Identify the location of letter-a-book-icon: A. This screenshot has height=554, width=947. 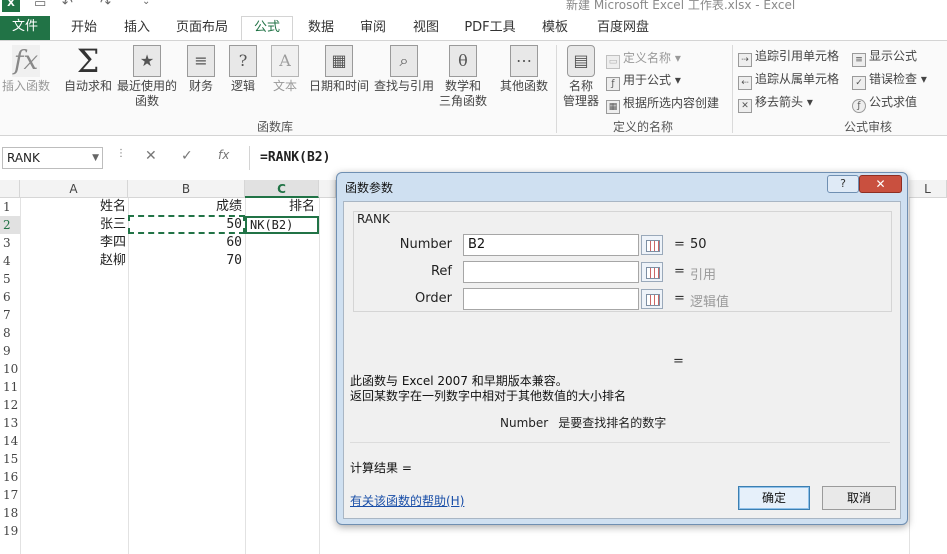
(285, 61).